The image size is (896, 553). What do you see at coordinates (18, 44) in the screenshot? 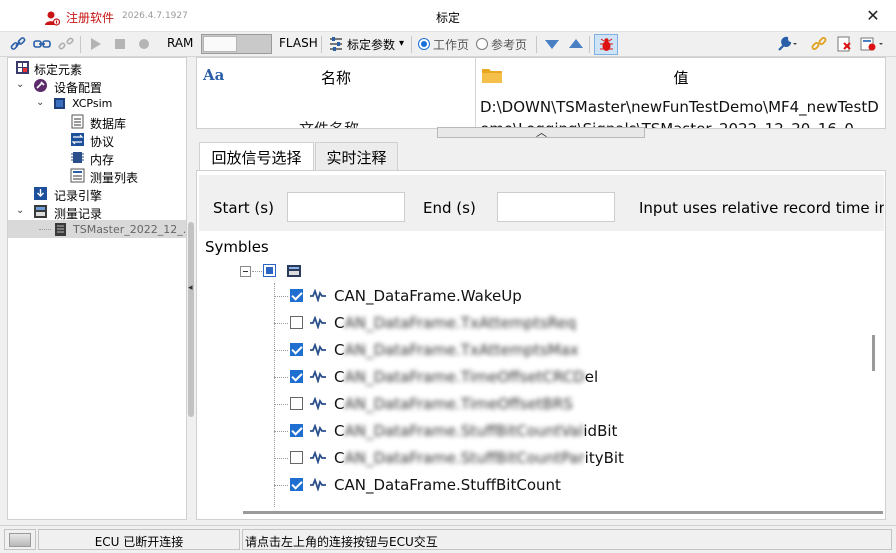
I see `link-icon` at bounding box center [18, 44].